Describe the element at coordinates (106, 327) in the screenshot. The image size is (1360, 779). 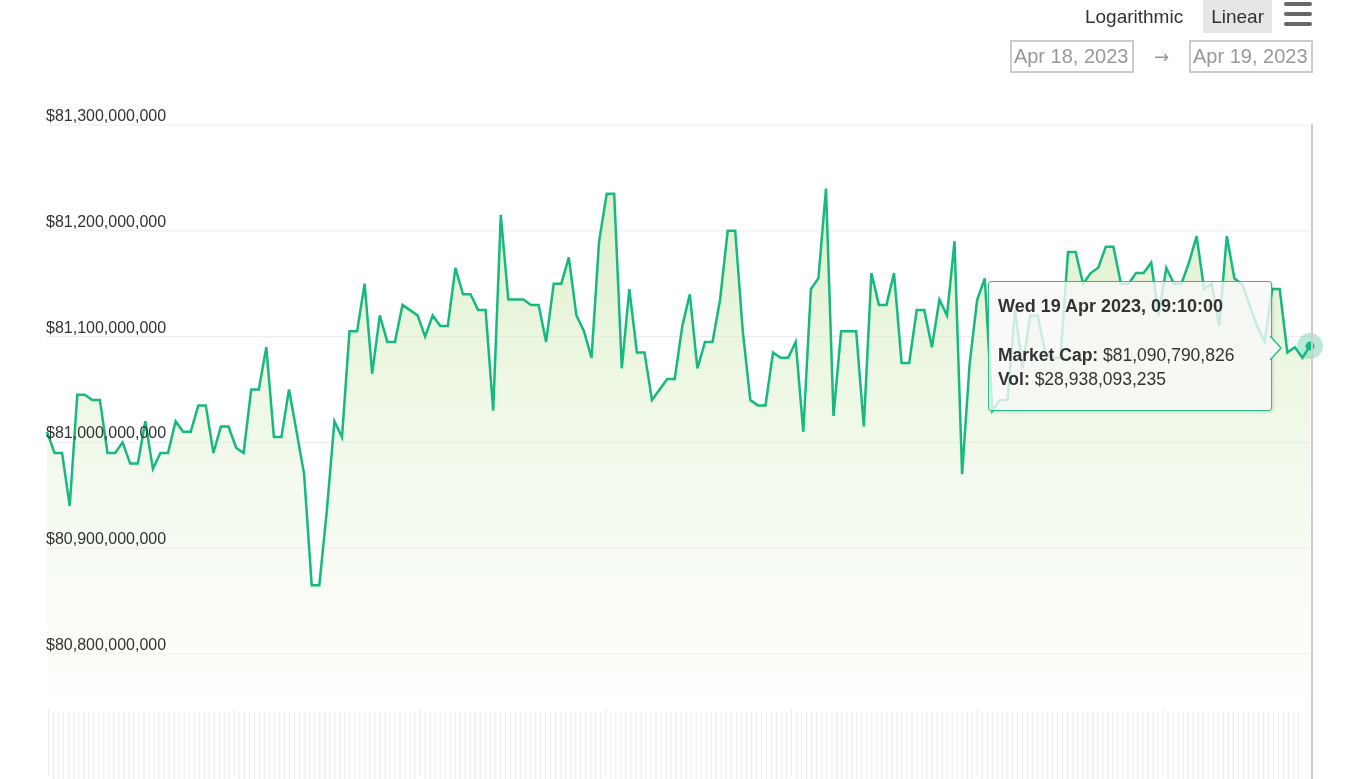
I see `y-axis-label: $81,100,000,000` at that location.